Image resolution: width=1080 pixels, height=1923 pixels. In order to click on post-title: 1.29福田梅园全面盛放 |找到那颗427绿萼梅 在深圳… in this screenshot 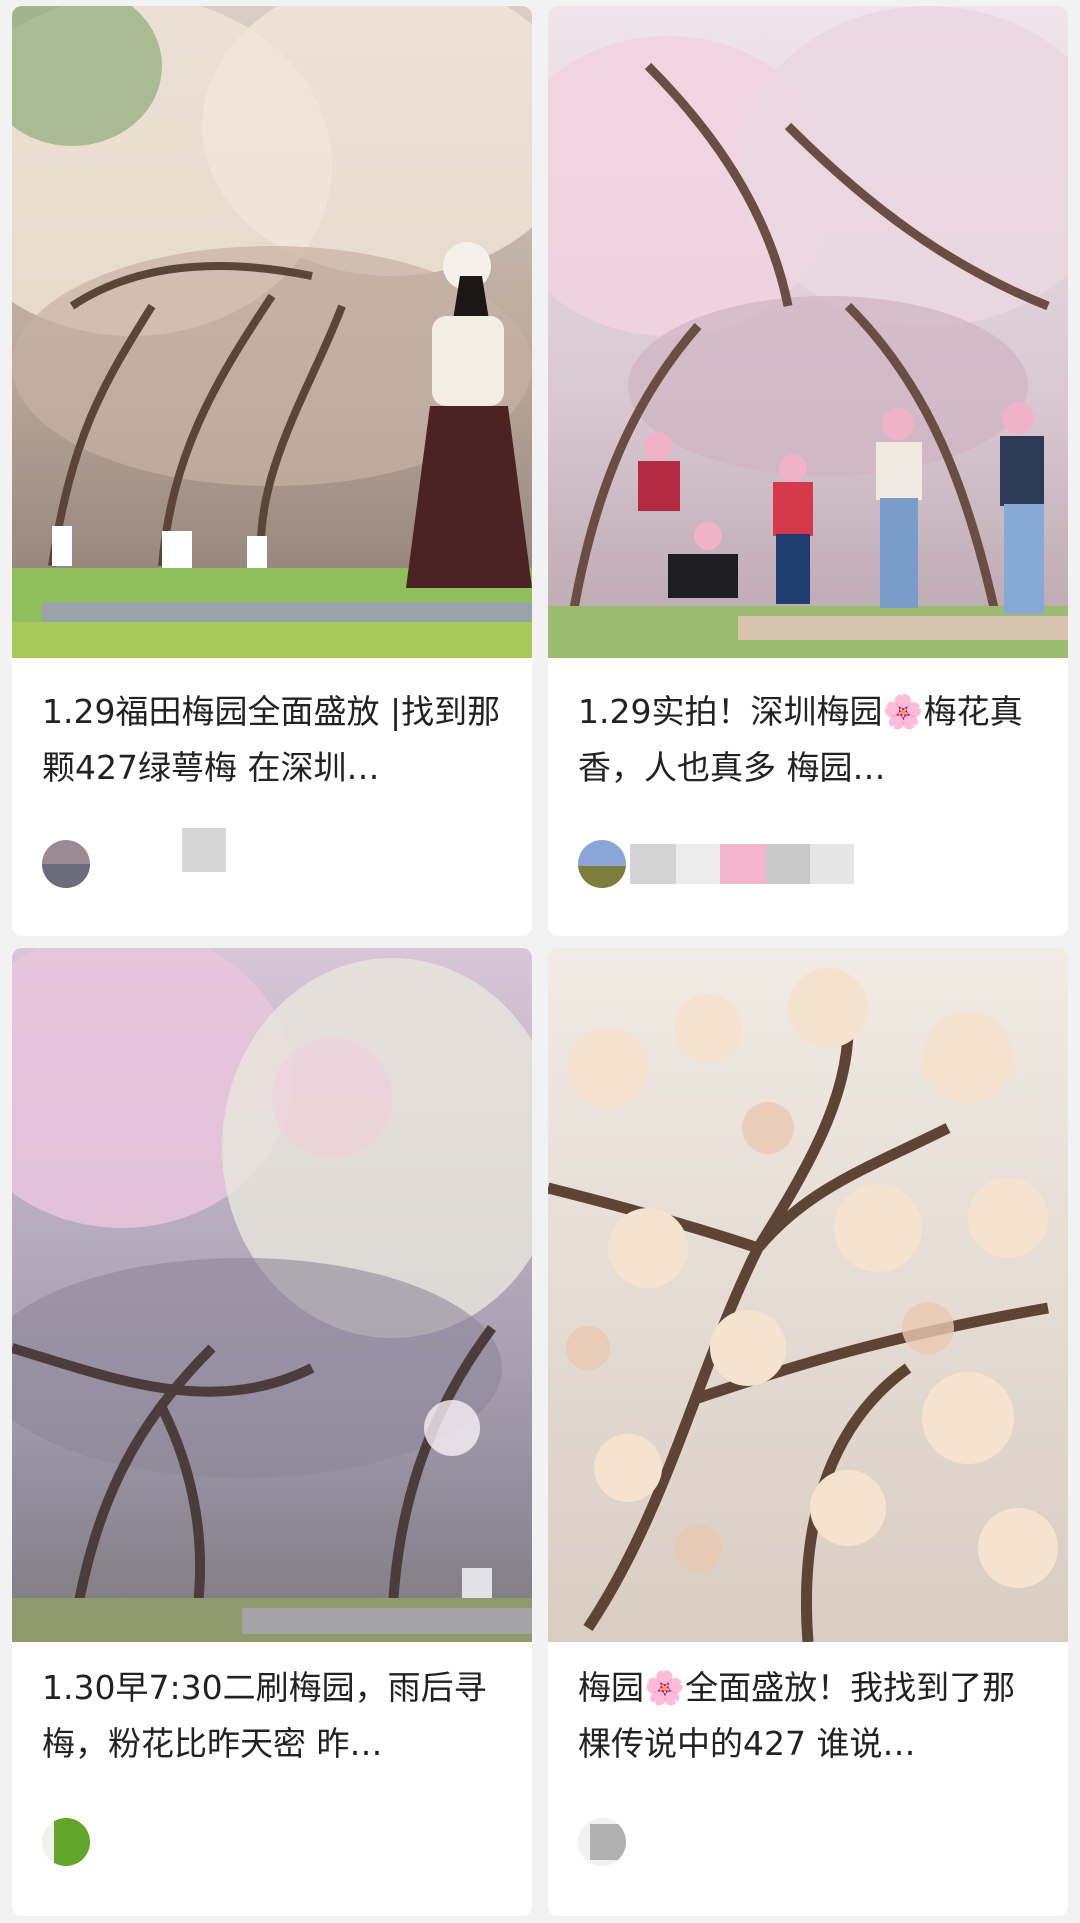, I will do `click(276, 740)`.